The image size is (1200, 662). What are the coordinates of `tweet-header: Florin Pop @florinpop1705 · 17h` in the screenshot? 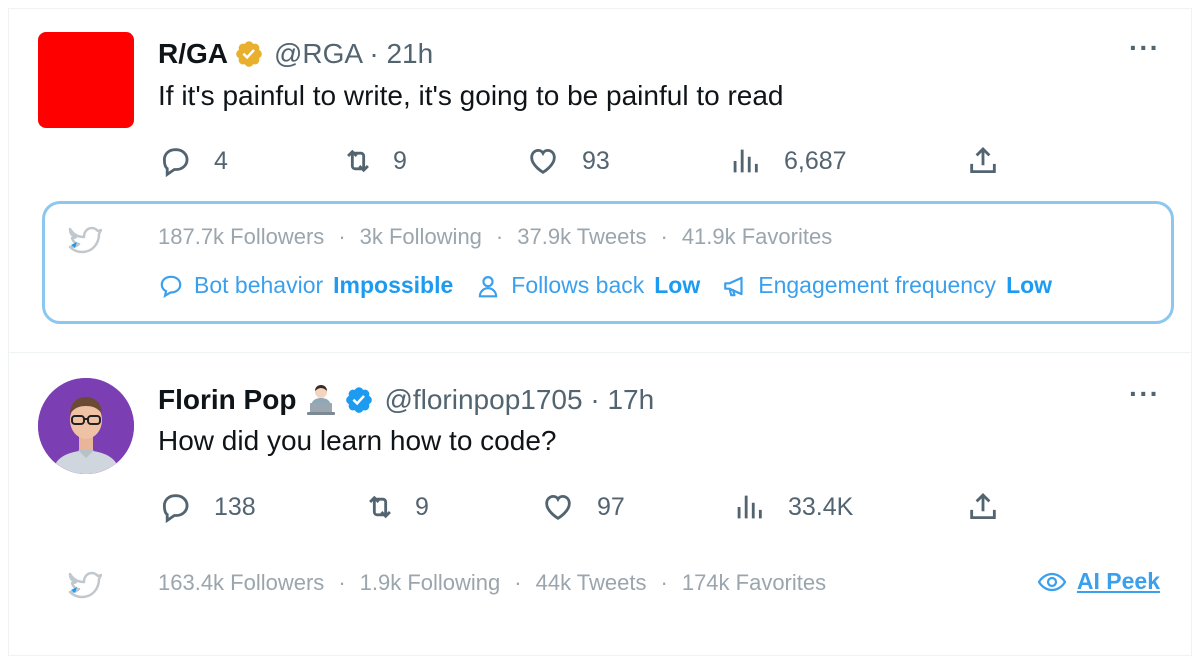 It's located at (406, 400).